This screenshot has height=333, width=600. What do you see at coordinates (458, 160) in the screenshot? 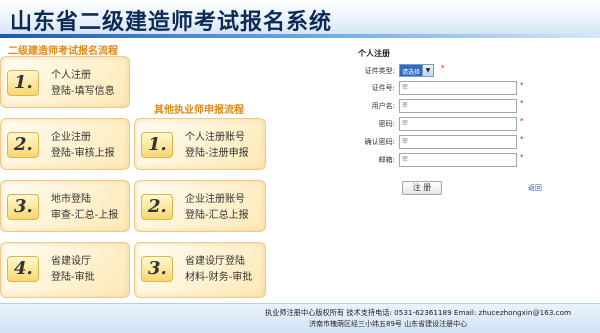
I see `email-input: 密` at bounding box center [458, 160].